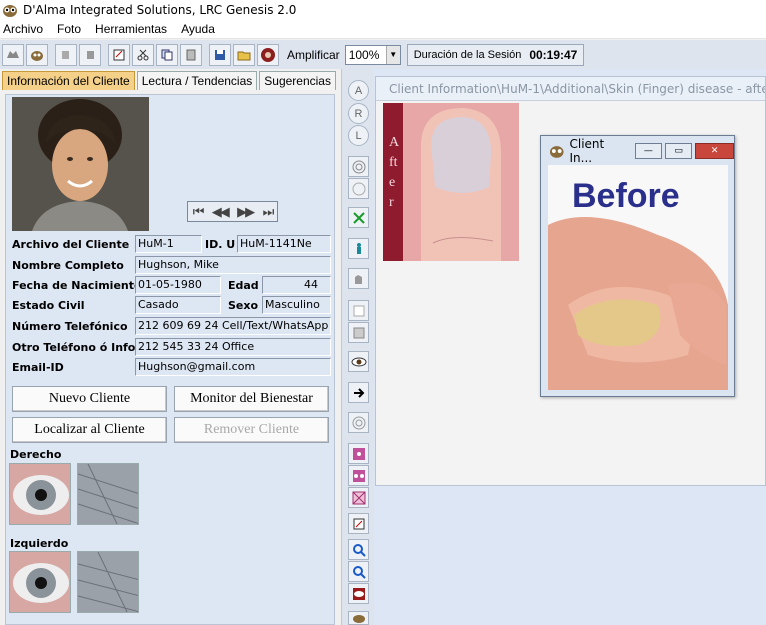 The height and width of the screenshot is (625, 766). I want to click on cut-icon, so click(143, 54).